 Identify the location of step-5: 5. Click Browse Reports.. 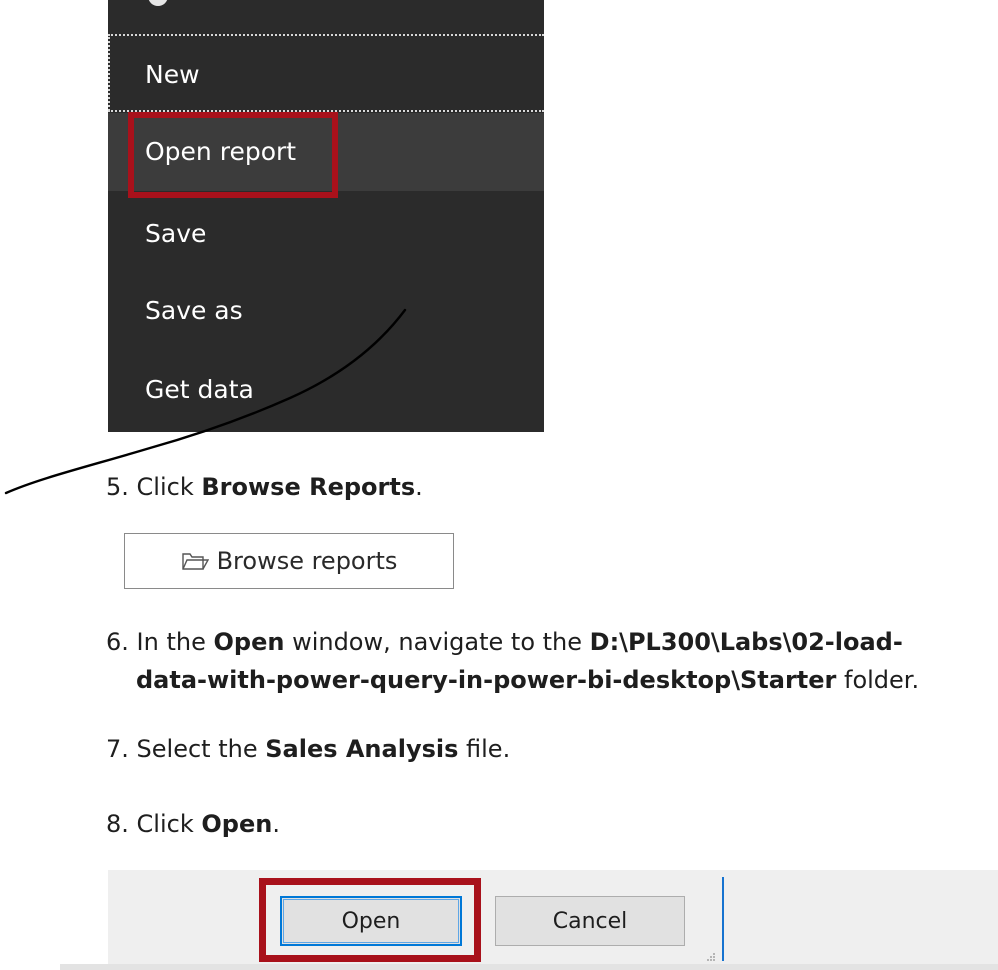
(264, 487).